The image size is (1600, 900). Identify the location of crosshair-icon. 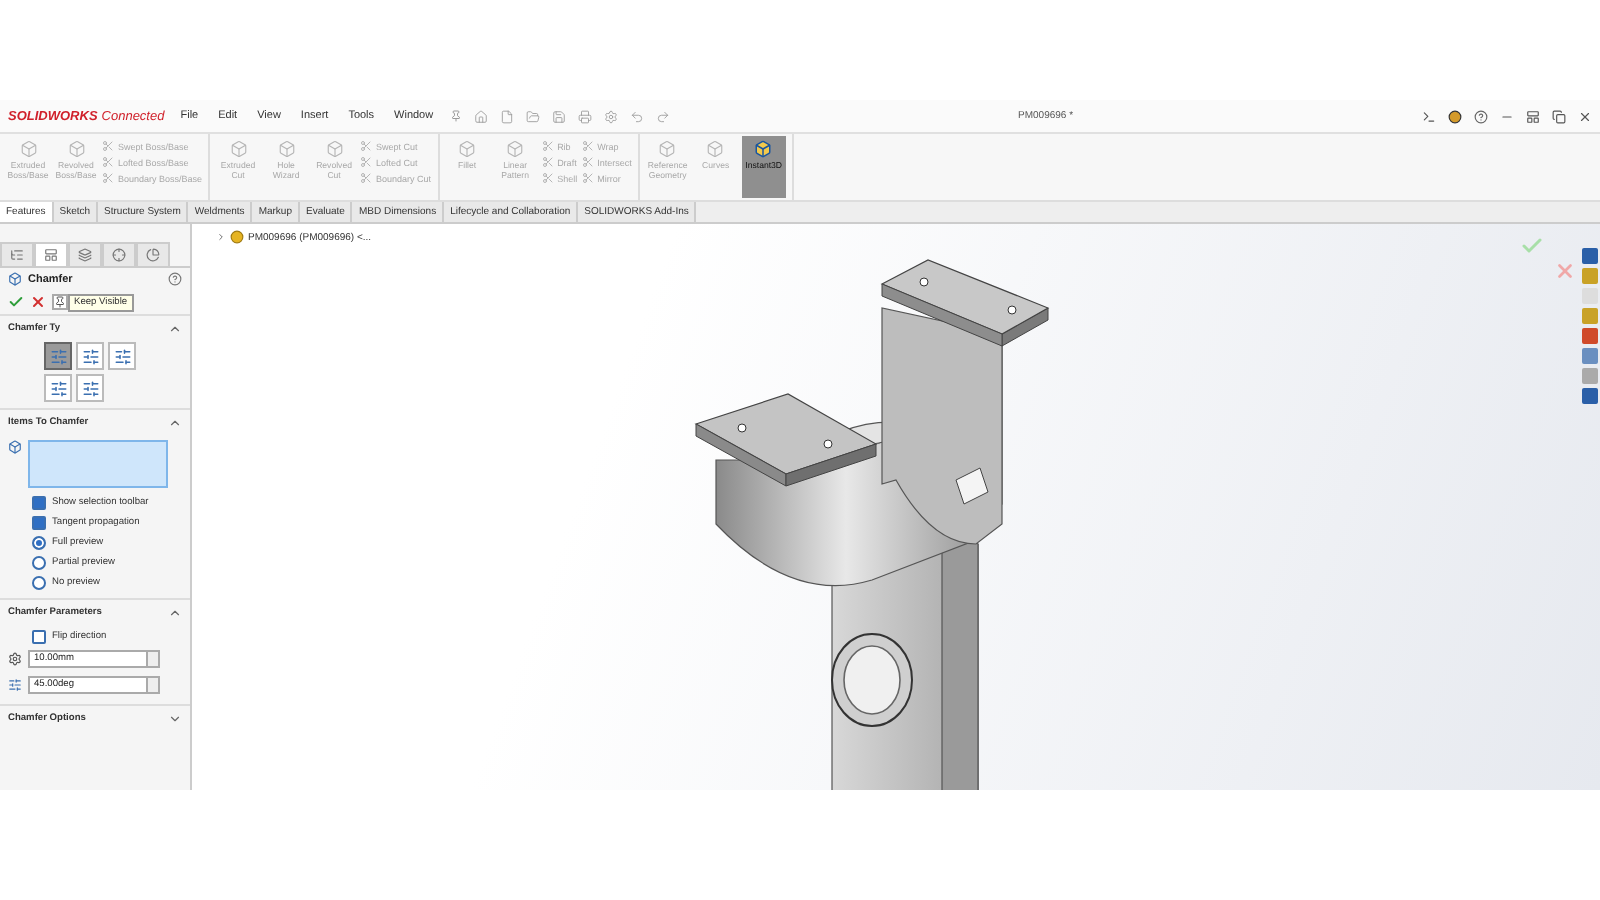
(119, 255).